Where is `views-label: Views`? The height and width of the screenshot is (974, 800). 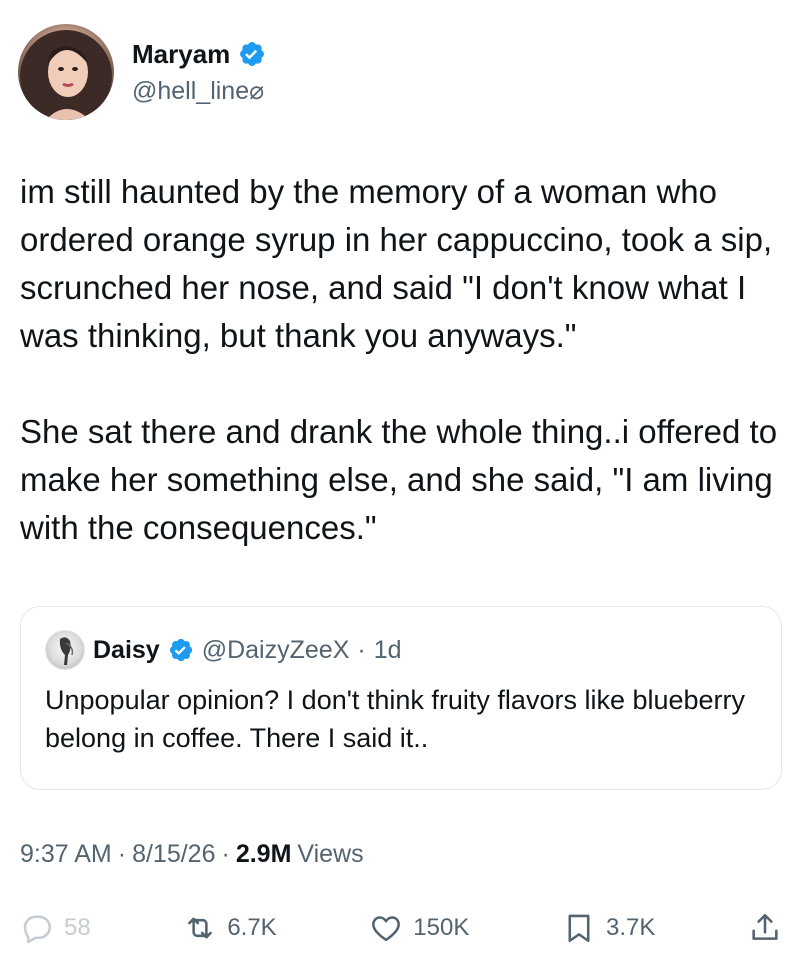
views-label: Views is located at coordinates (330, 854).